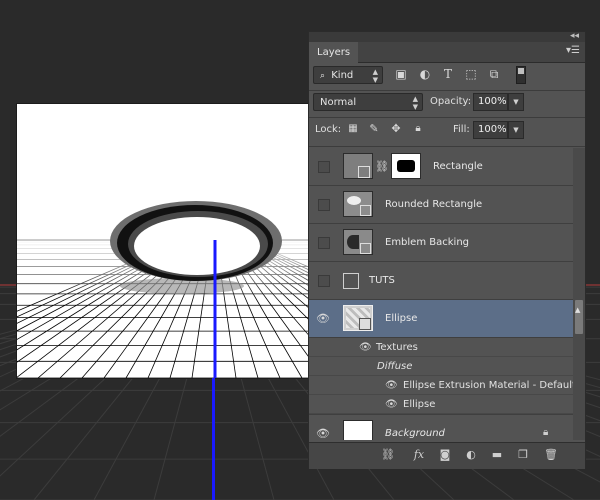  Describe the element at coordinates (358, 318) in the screenshot. I see `3d-layer-thumbnail` at that location.